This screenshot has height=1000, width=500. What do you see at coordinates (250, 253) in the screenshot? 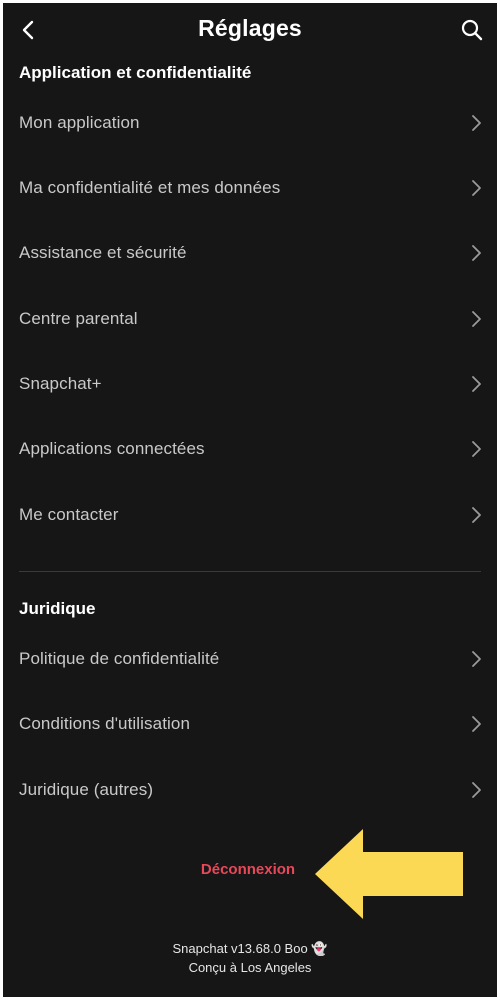
I see `settings-item-support-safety: Assistance et sécurité` at bounding box center [250, 253].